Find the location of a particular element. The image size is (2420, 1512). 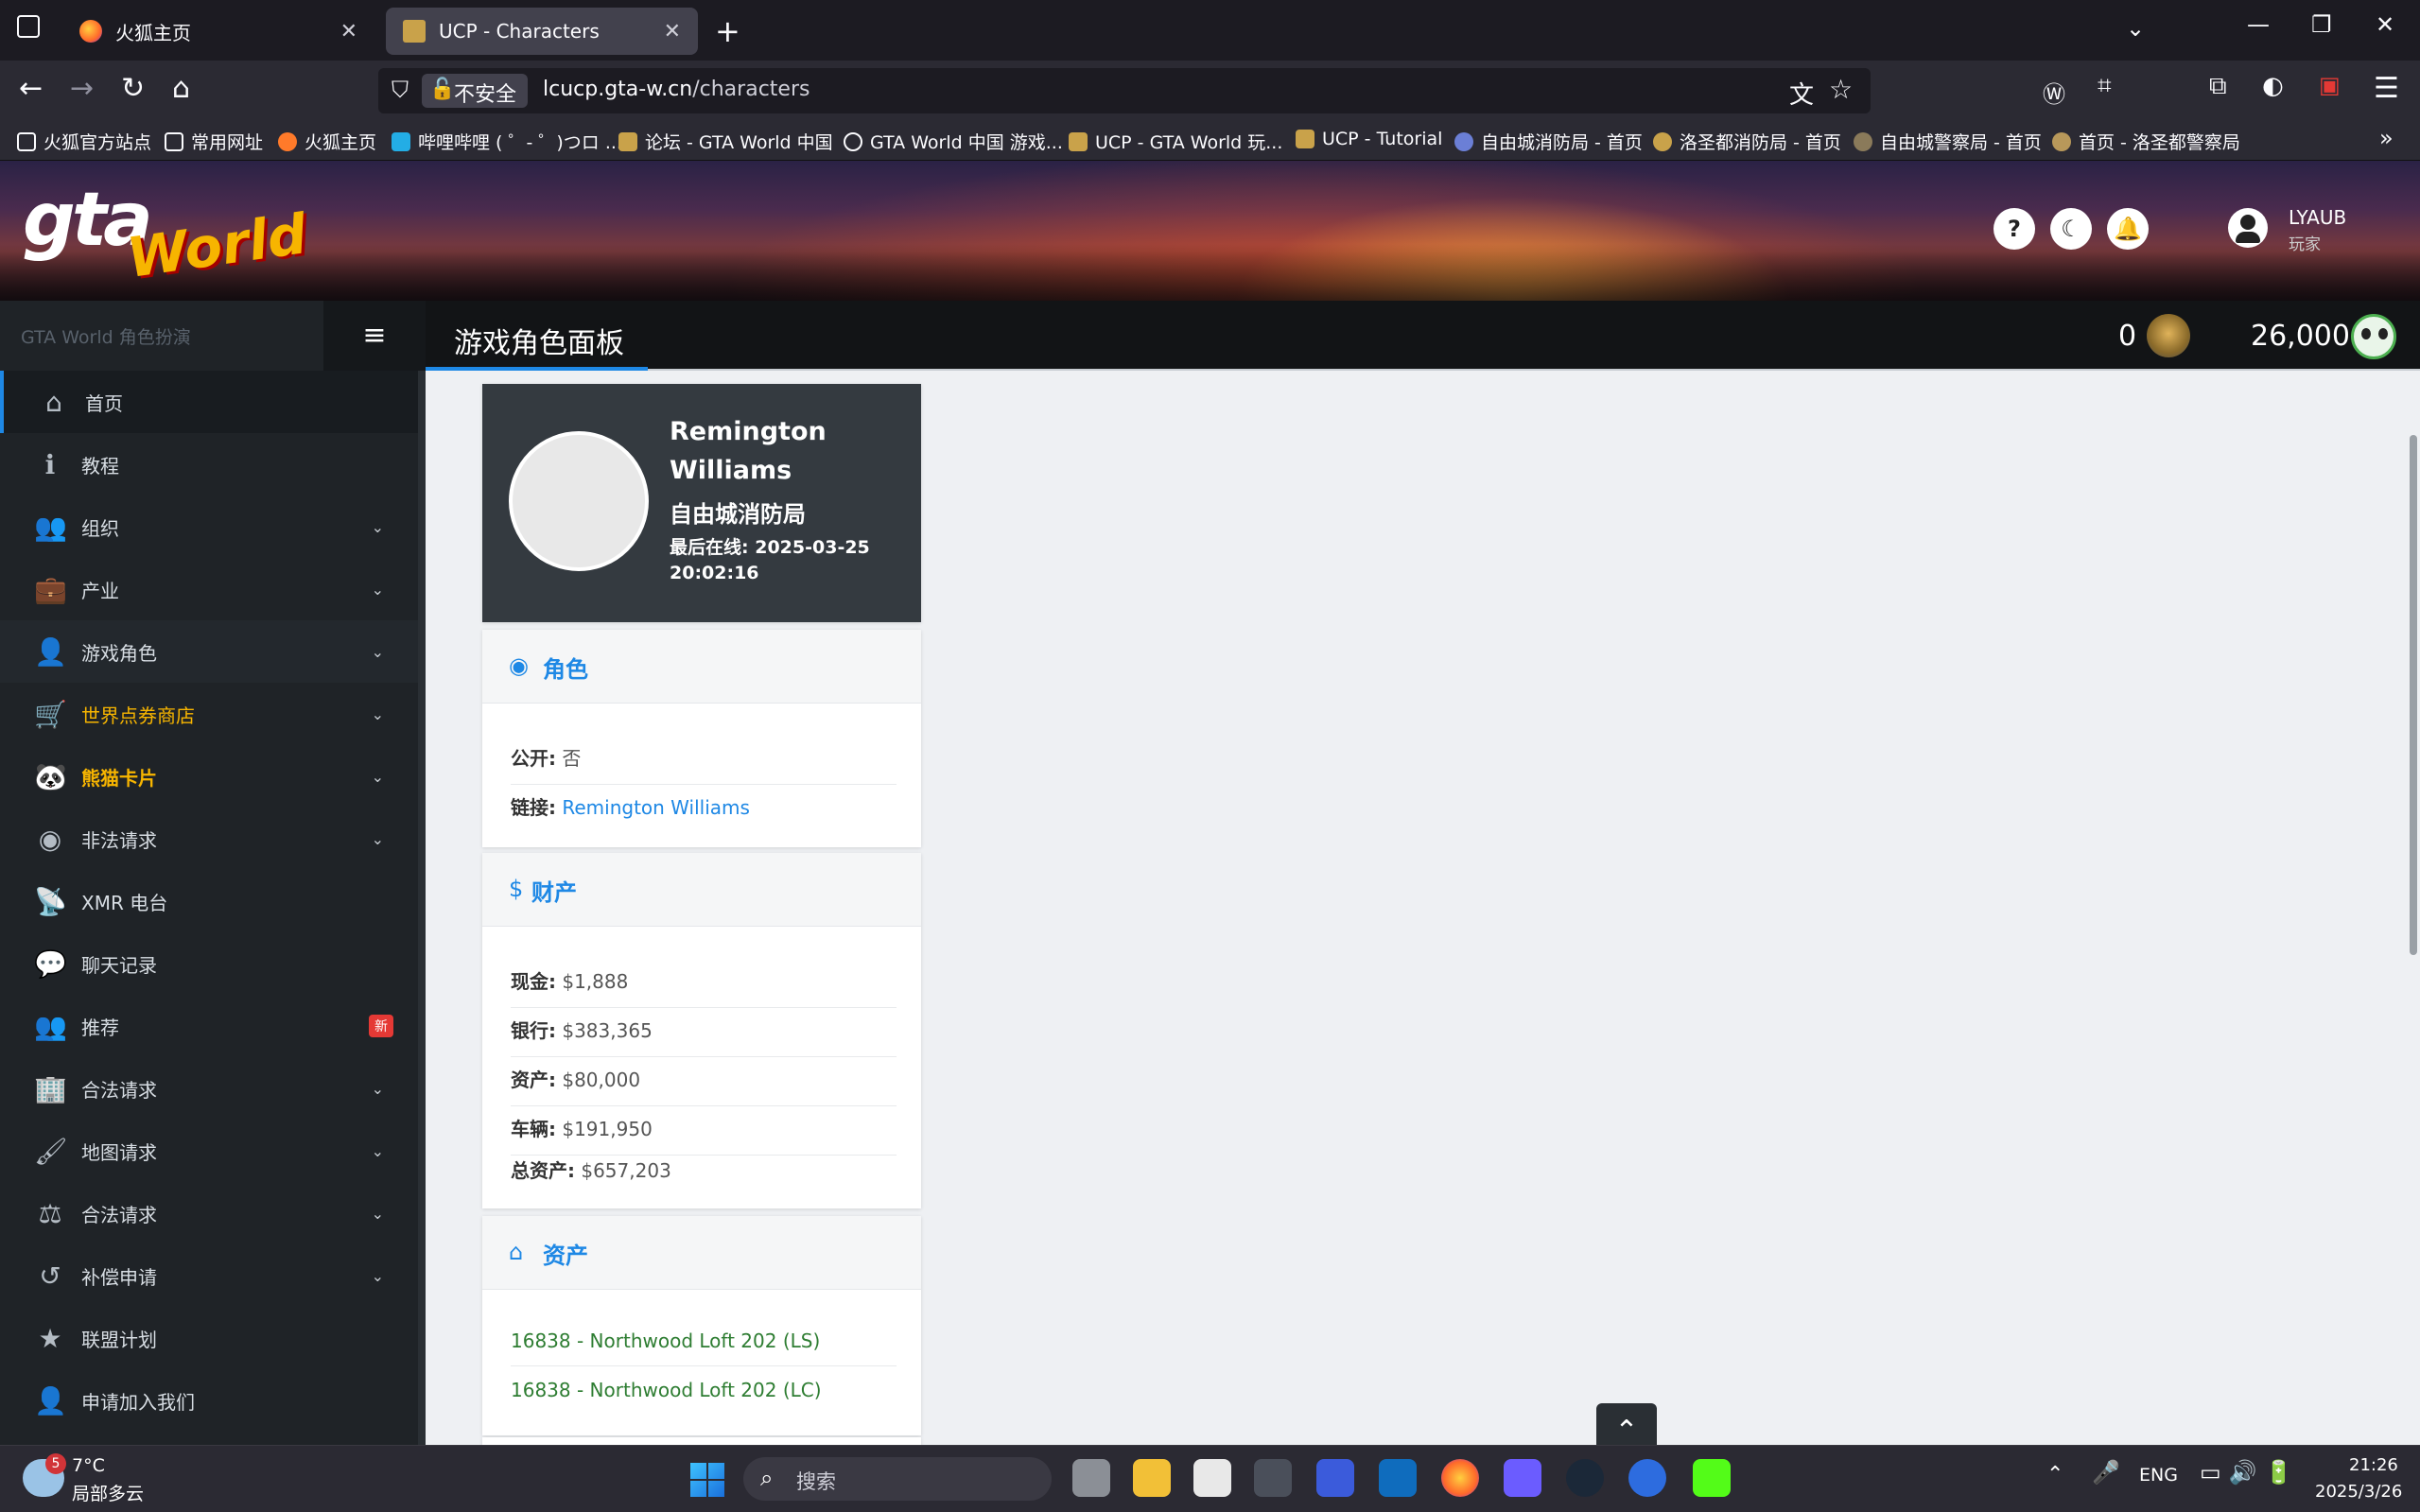

extensions-icon: ⧉ is located at coordinates (2218, 86).